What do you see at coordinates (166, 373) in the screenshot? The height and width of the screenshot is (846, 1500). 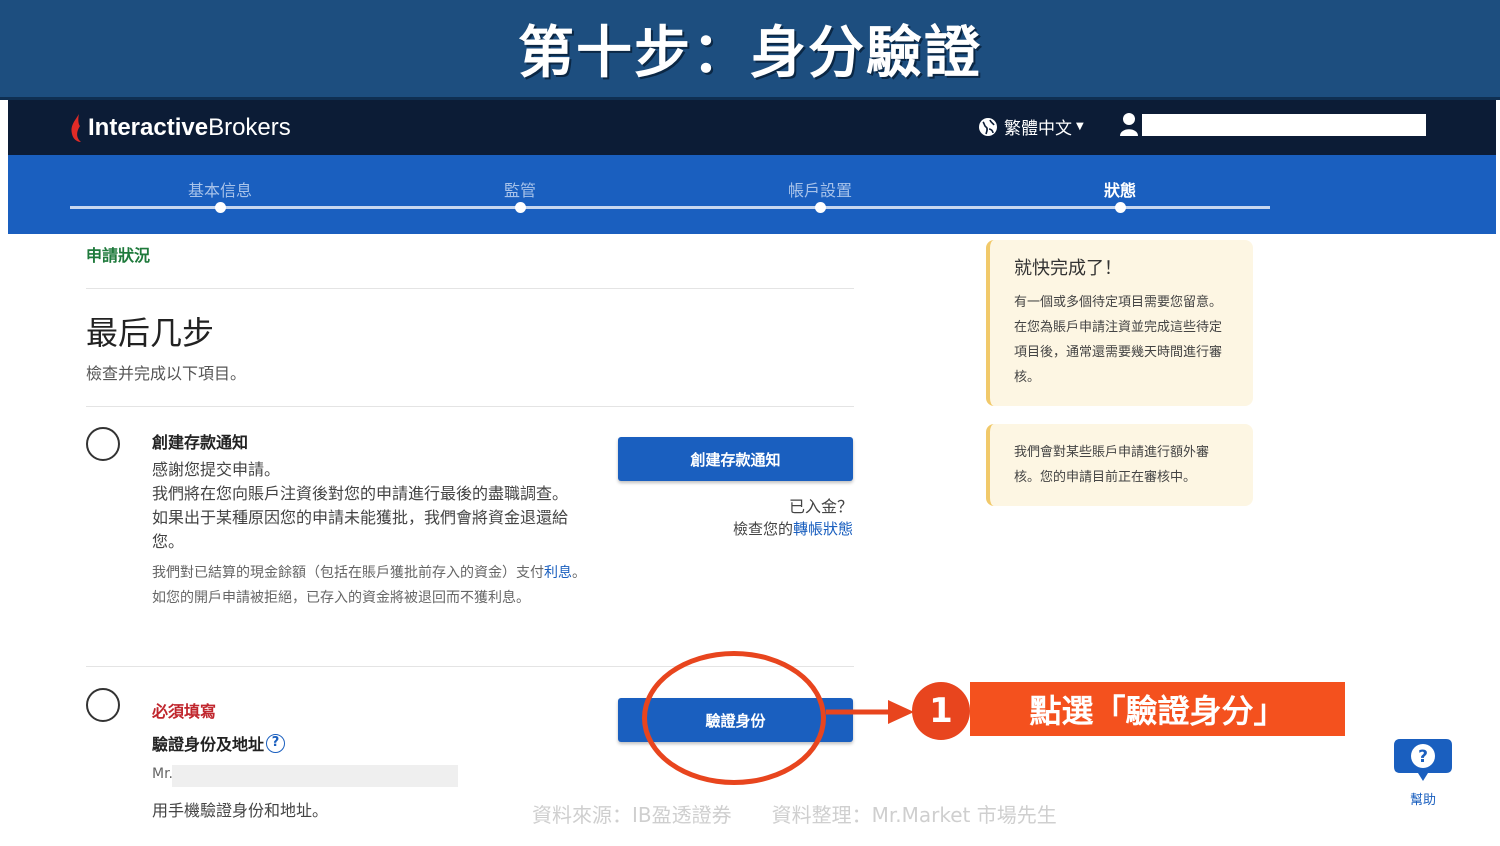 I see `page-subtitle: 檢查并完成以下項目。` at bounding box center [166, 373].